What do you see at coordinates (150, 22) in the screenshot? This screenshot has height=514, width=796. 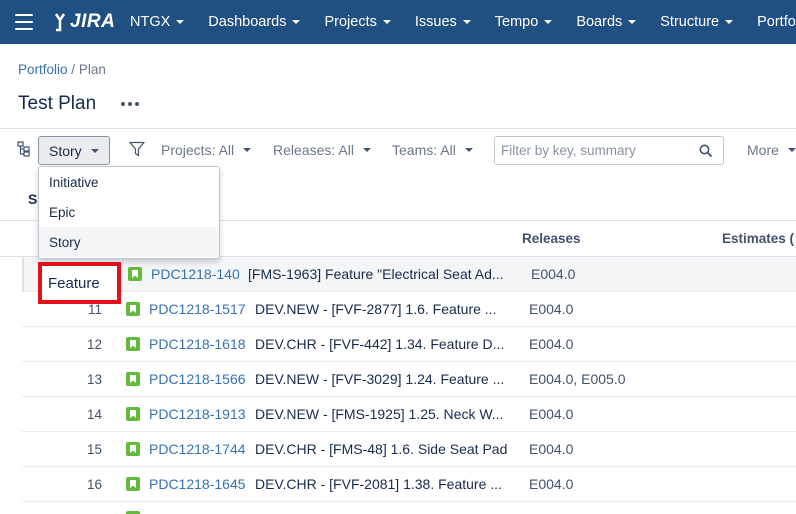 I see `nav-label: NTGX` at bounding box center [150, 22].